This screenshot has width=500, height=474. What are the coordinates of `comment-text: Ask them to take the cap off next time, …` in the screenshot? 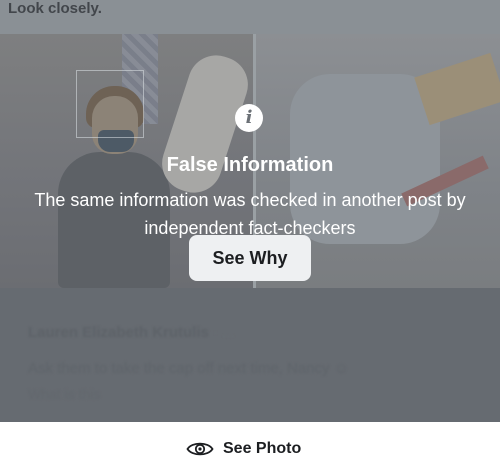 It's located at (189, 368).